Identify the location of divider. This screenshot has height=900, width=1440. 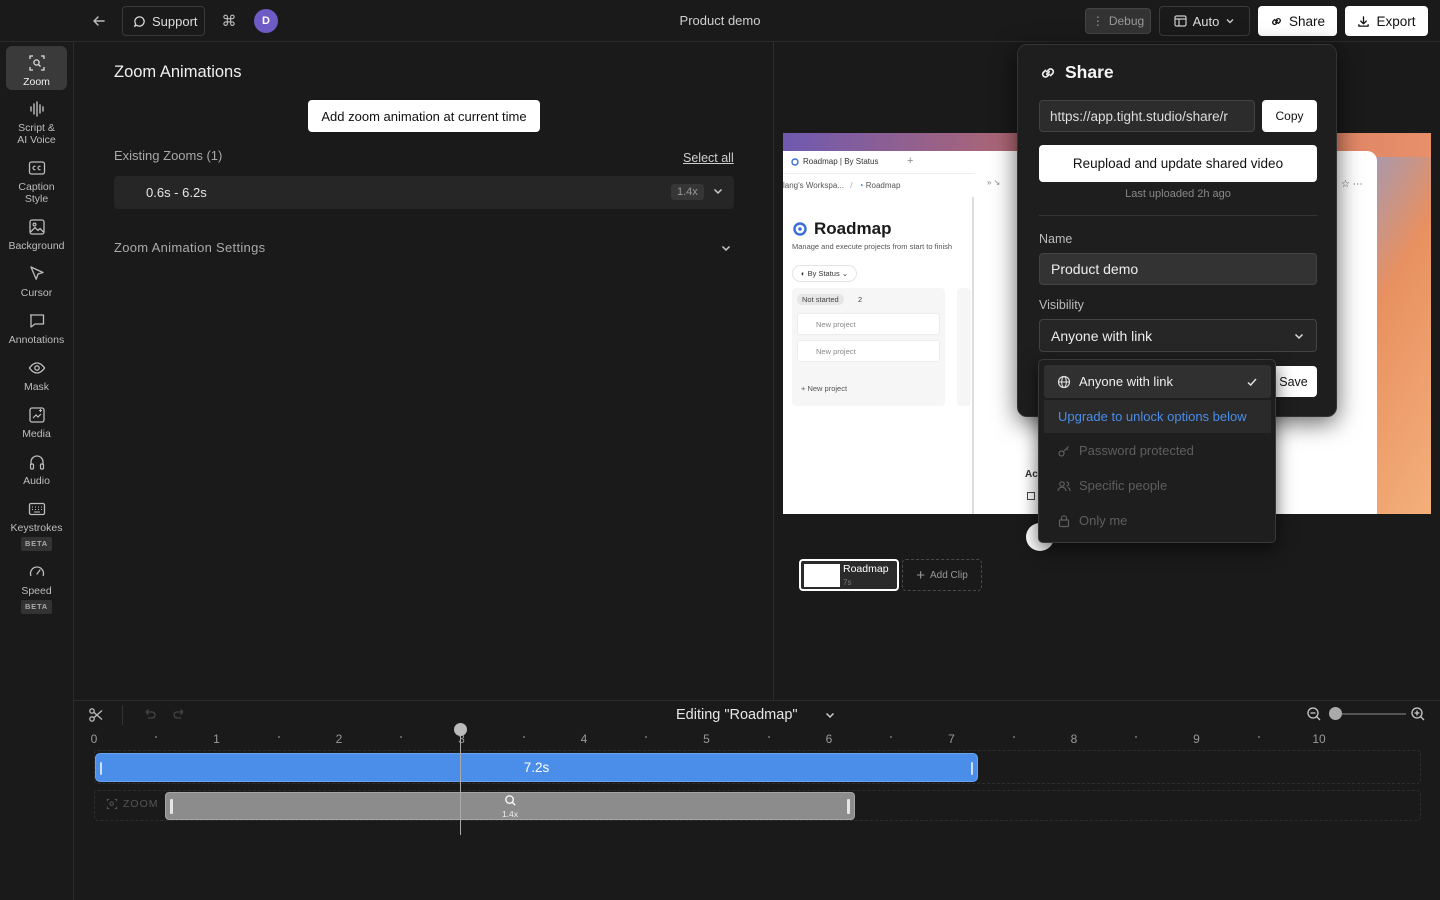
(879, 173).